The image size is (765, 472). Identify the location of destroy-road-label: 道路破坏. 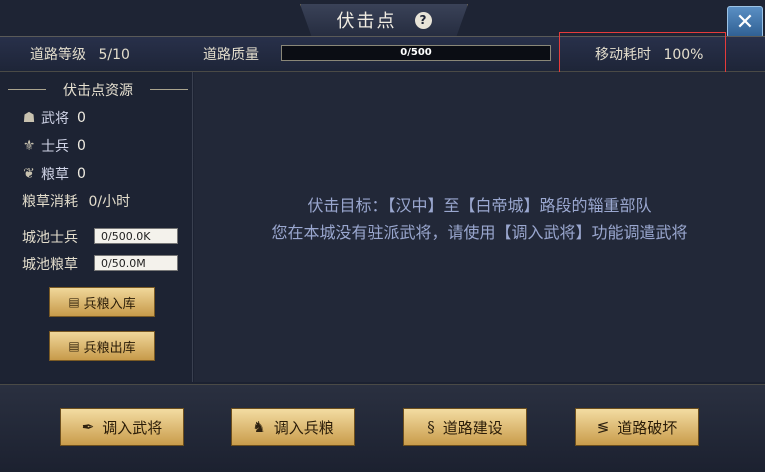
(647, 427).